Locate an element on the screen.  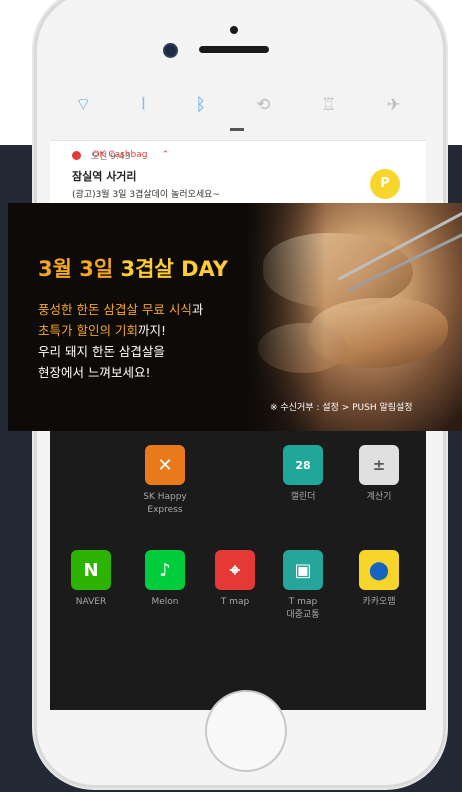
app-label: 계산기 is located at coordinates (379, 497).